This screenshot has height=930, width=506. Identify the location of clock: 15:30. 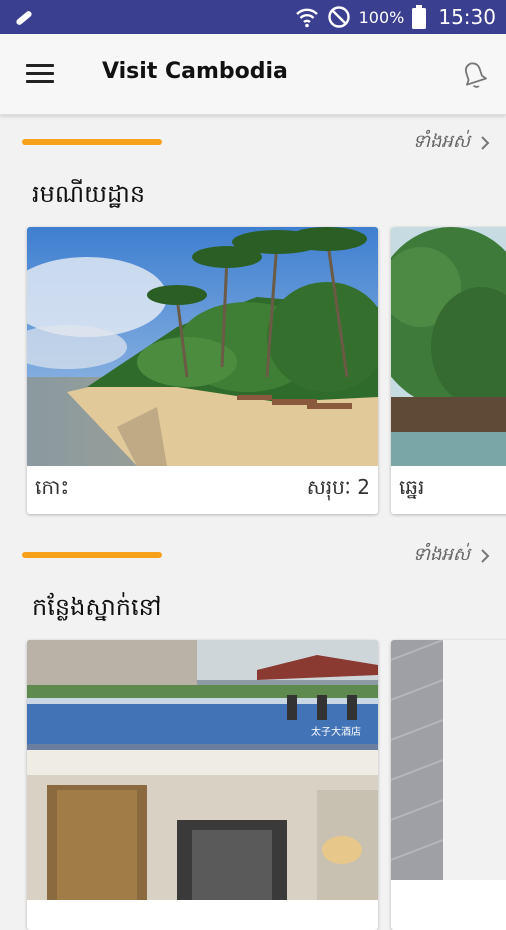
(467, 17).